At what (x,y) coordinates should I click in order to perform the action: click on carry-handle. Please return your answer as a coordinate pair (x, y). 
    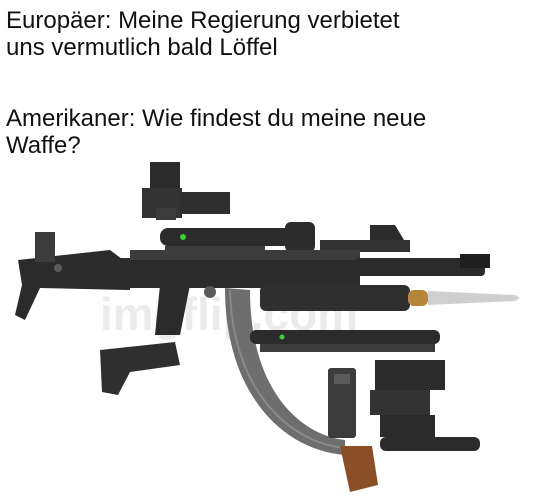
    Looking at the image, I should click on (365, 238).